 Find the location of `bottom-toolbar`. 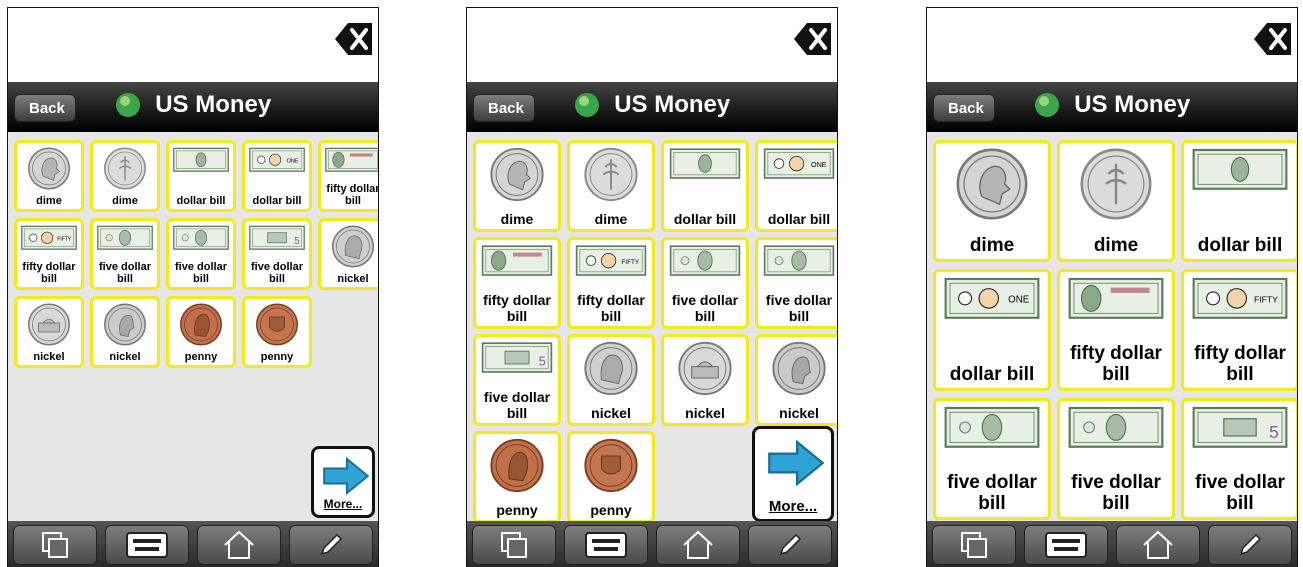

bottom-toolbar is located at coordinates (1112, 544).